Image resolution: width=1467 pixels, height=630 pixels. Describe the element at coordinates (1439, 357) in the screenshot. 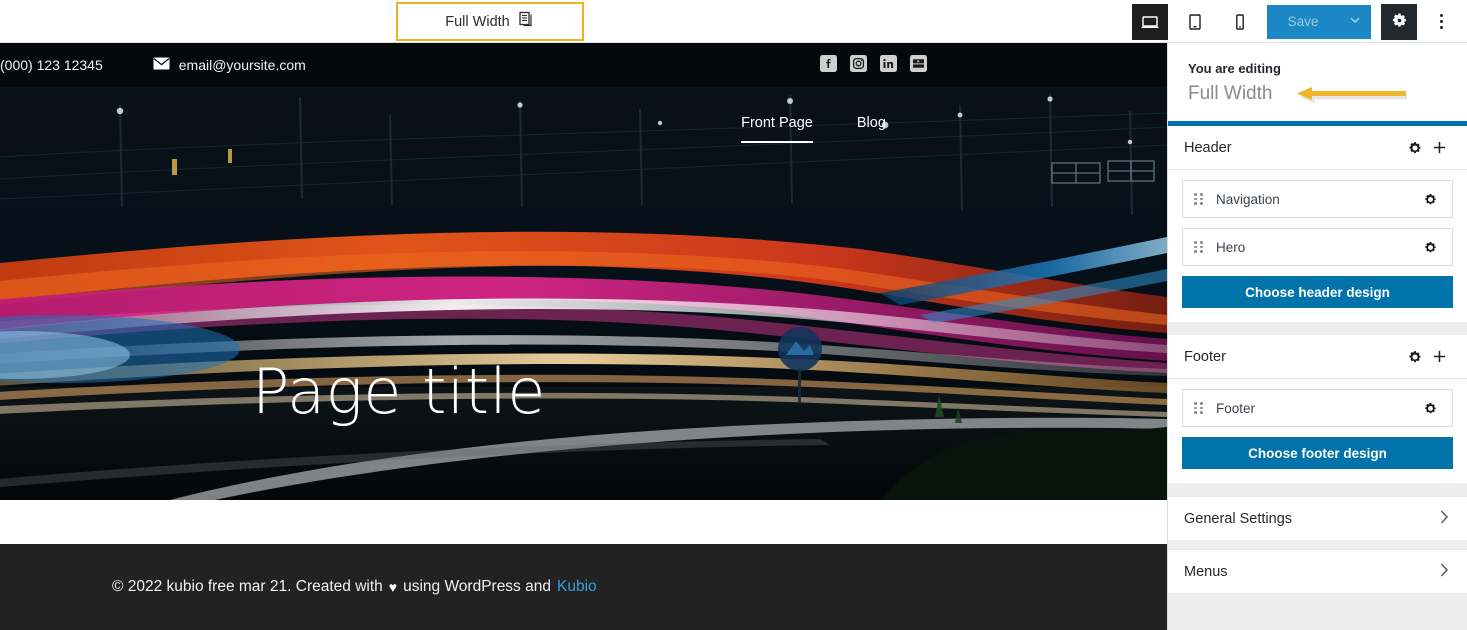

I see `footer-add-icon` at that location.